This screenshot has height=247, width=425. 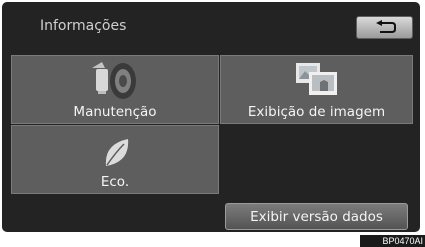 What do you see at coordinates (392, 241) in the screenshot?
I see `reference-code: BP0470AI` at bounding box center [392, 241].